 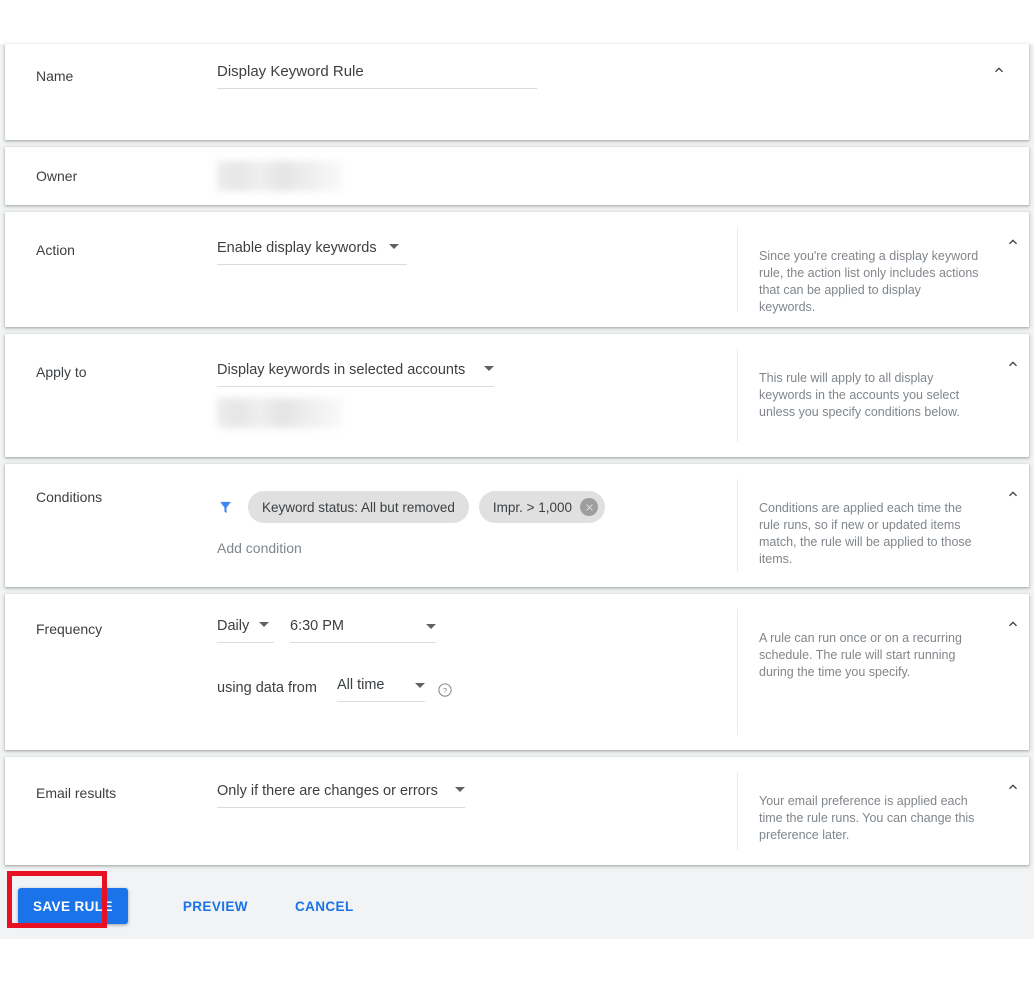 I want to click on owner-body, so click(x=623, y=176).